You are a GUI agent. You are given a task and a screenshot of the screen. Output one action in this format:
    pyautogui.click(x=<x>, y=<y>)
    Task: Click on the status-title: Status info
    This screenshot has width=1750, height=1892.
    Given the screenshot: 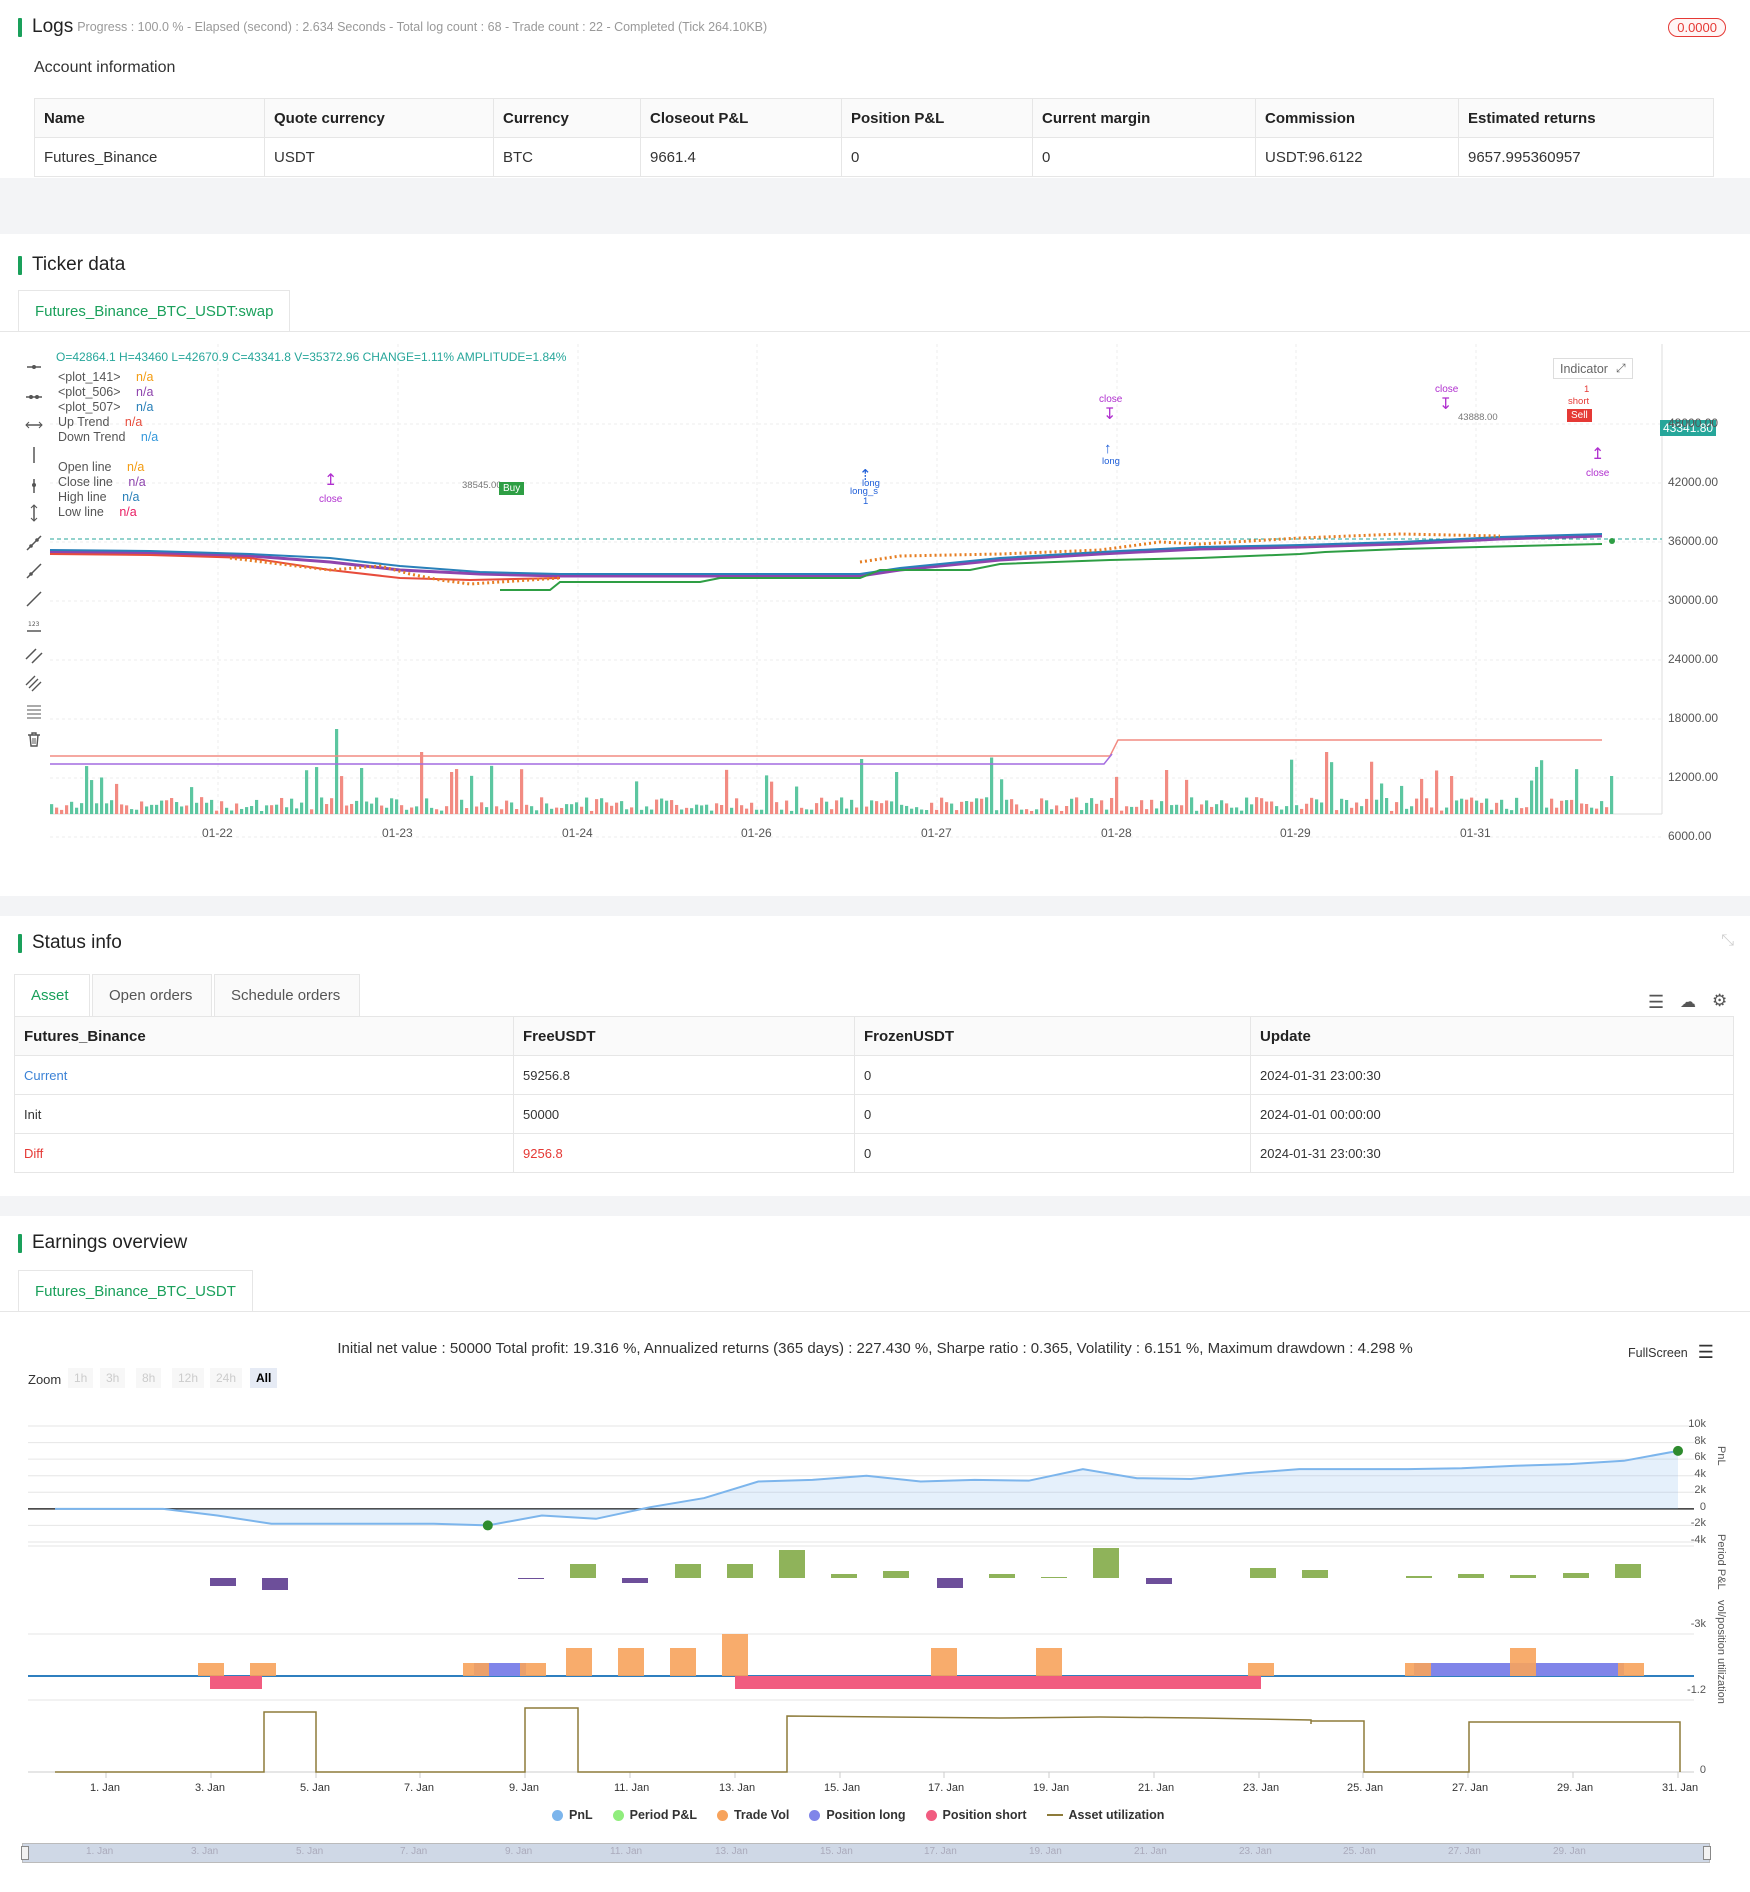 What is the action you would take?
    pyautogui.click(x=70, y=943)
    